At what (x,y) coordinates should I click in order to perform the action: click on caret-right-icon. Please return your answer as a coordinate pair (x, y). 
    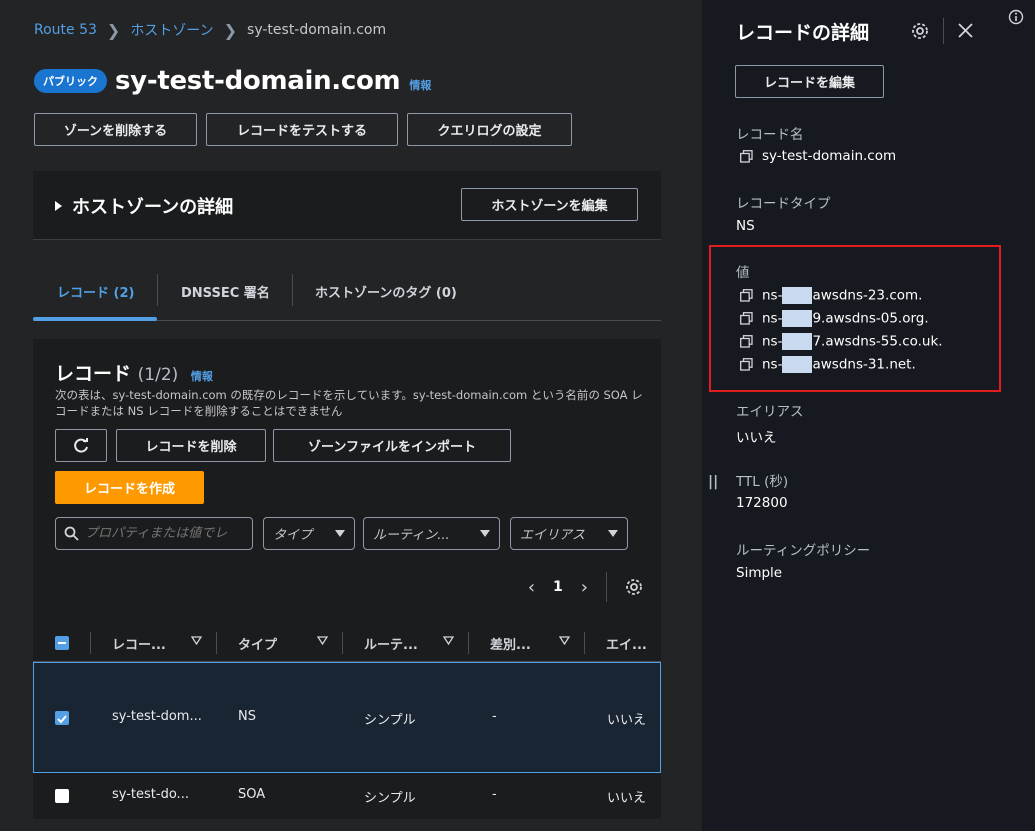
    Looking at the image, I should click on (58, 206).